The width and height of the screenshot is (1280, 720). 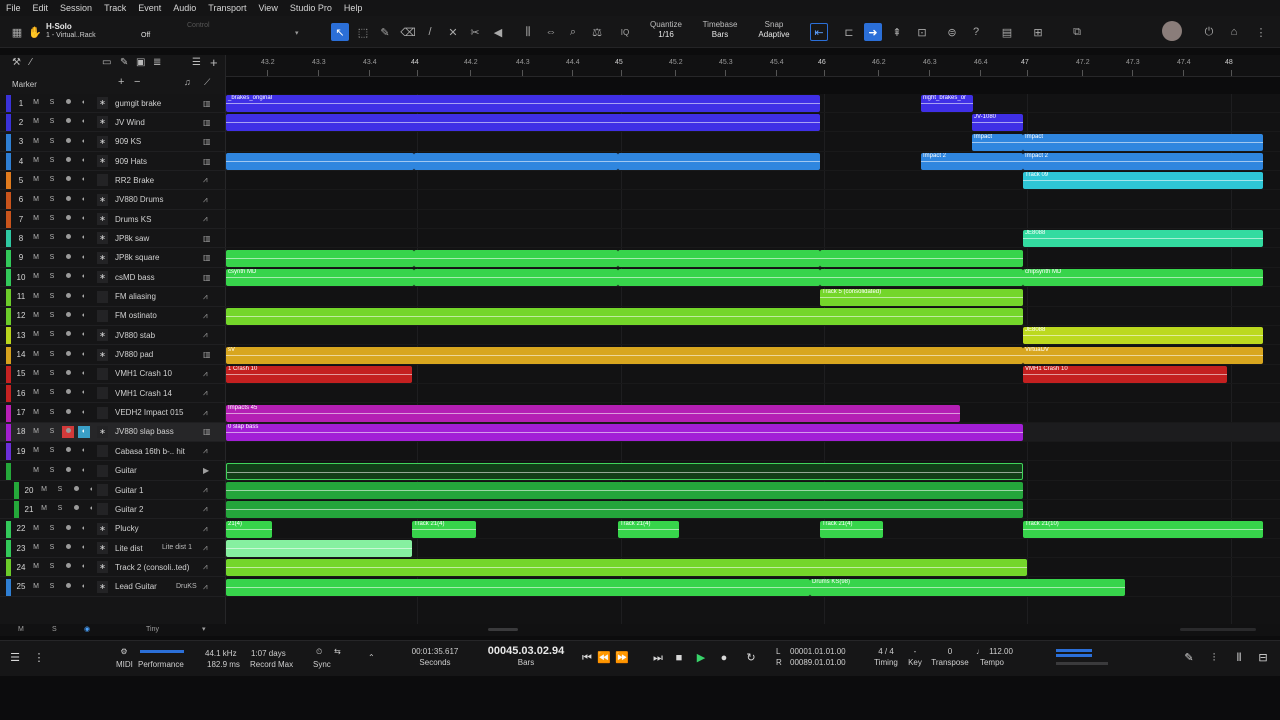 What do you see at coordinates (134, 180) in the screenshot?
I see `track-name: RR2 Brake` at bounding box center [134, 180].